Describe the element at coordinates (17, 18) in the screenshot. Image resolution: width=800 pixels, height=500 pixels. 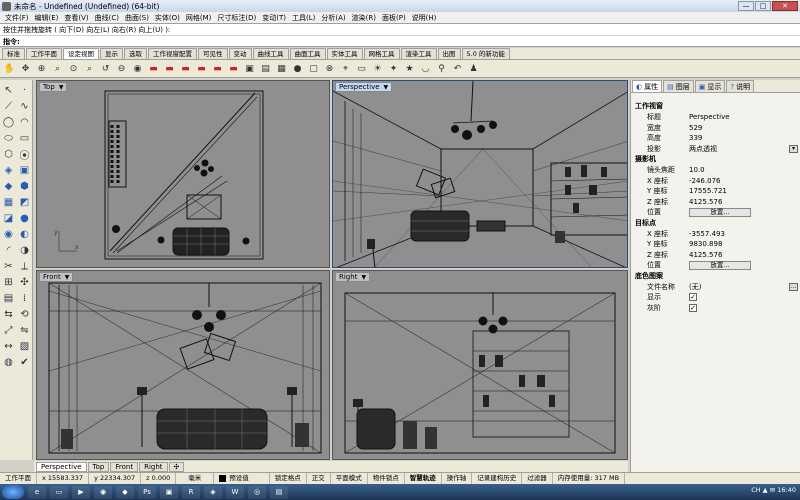
I see `menu-file: 文件(F)` at that location.